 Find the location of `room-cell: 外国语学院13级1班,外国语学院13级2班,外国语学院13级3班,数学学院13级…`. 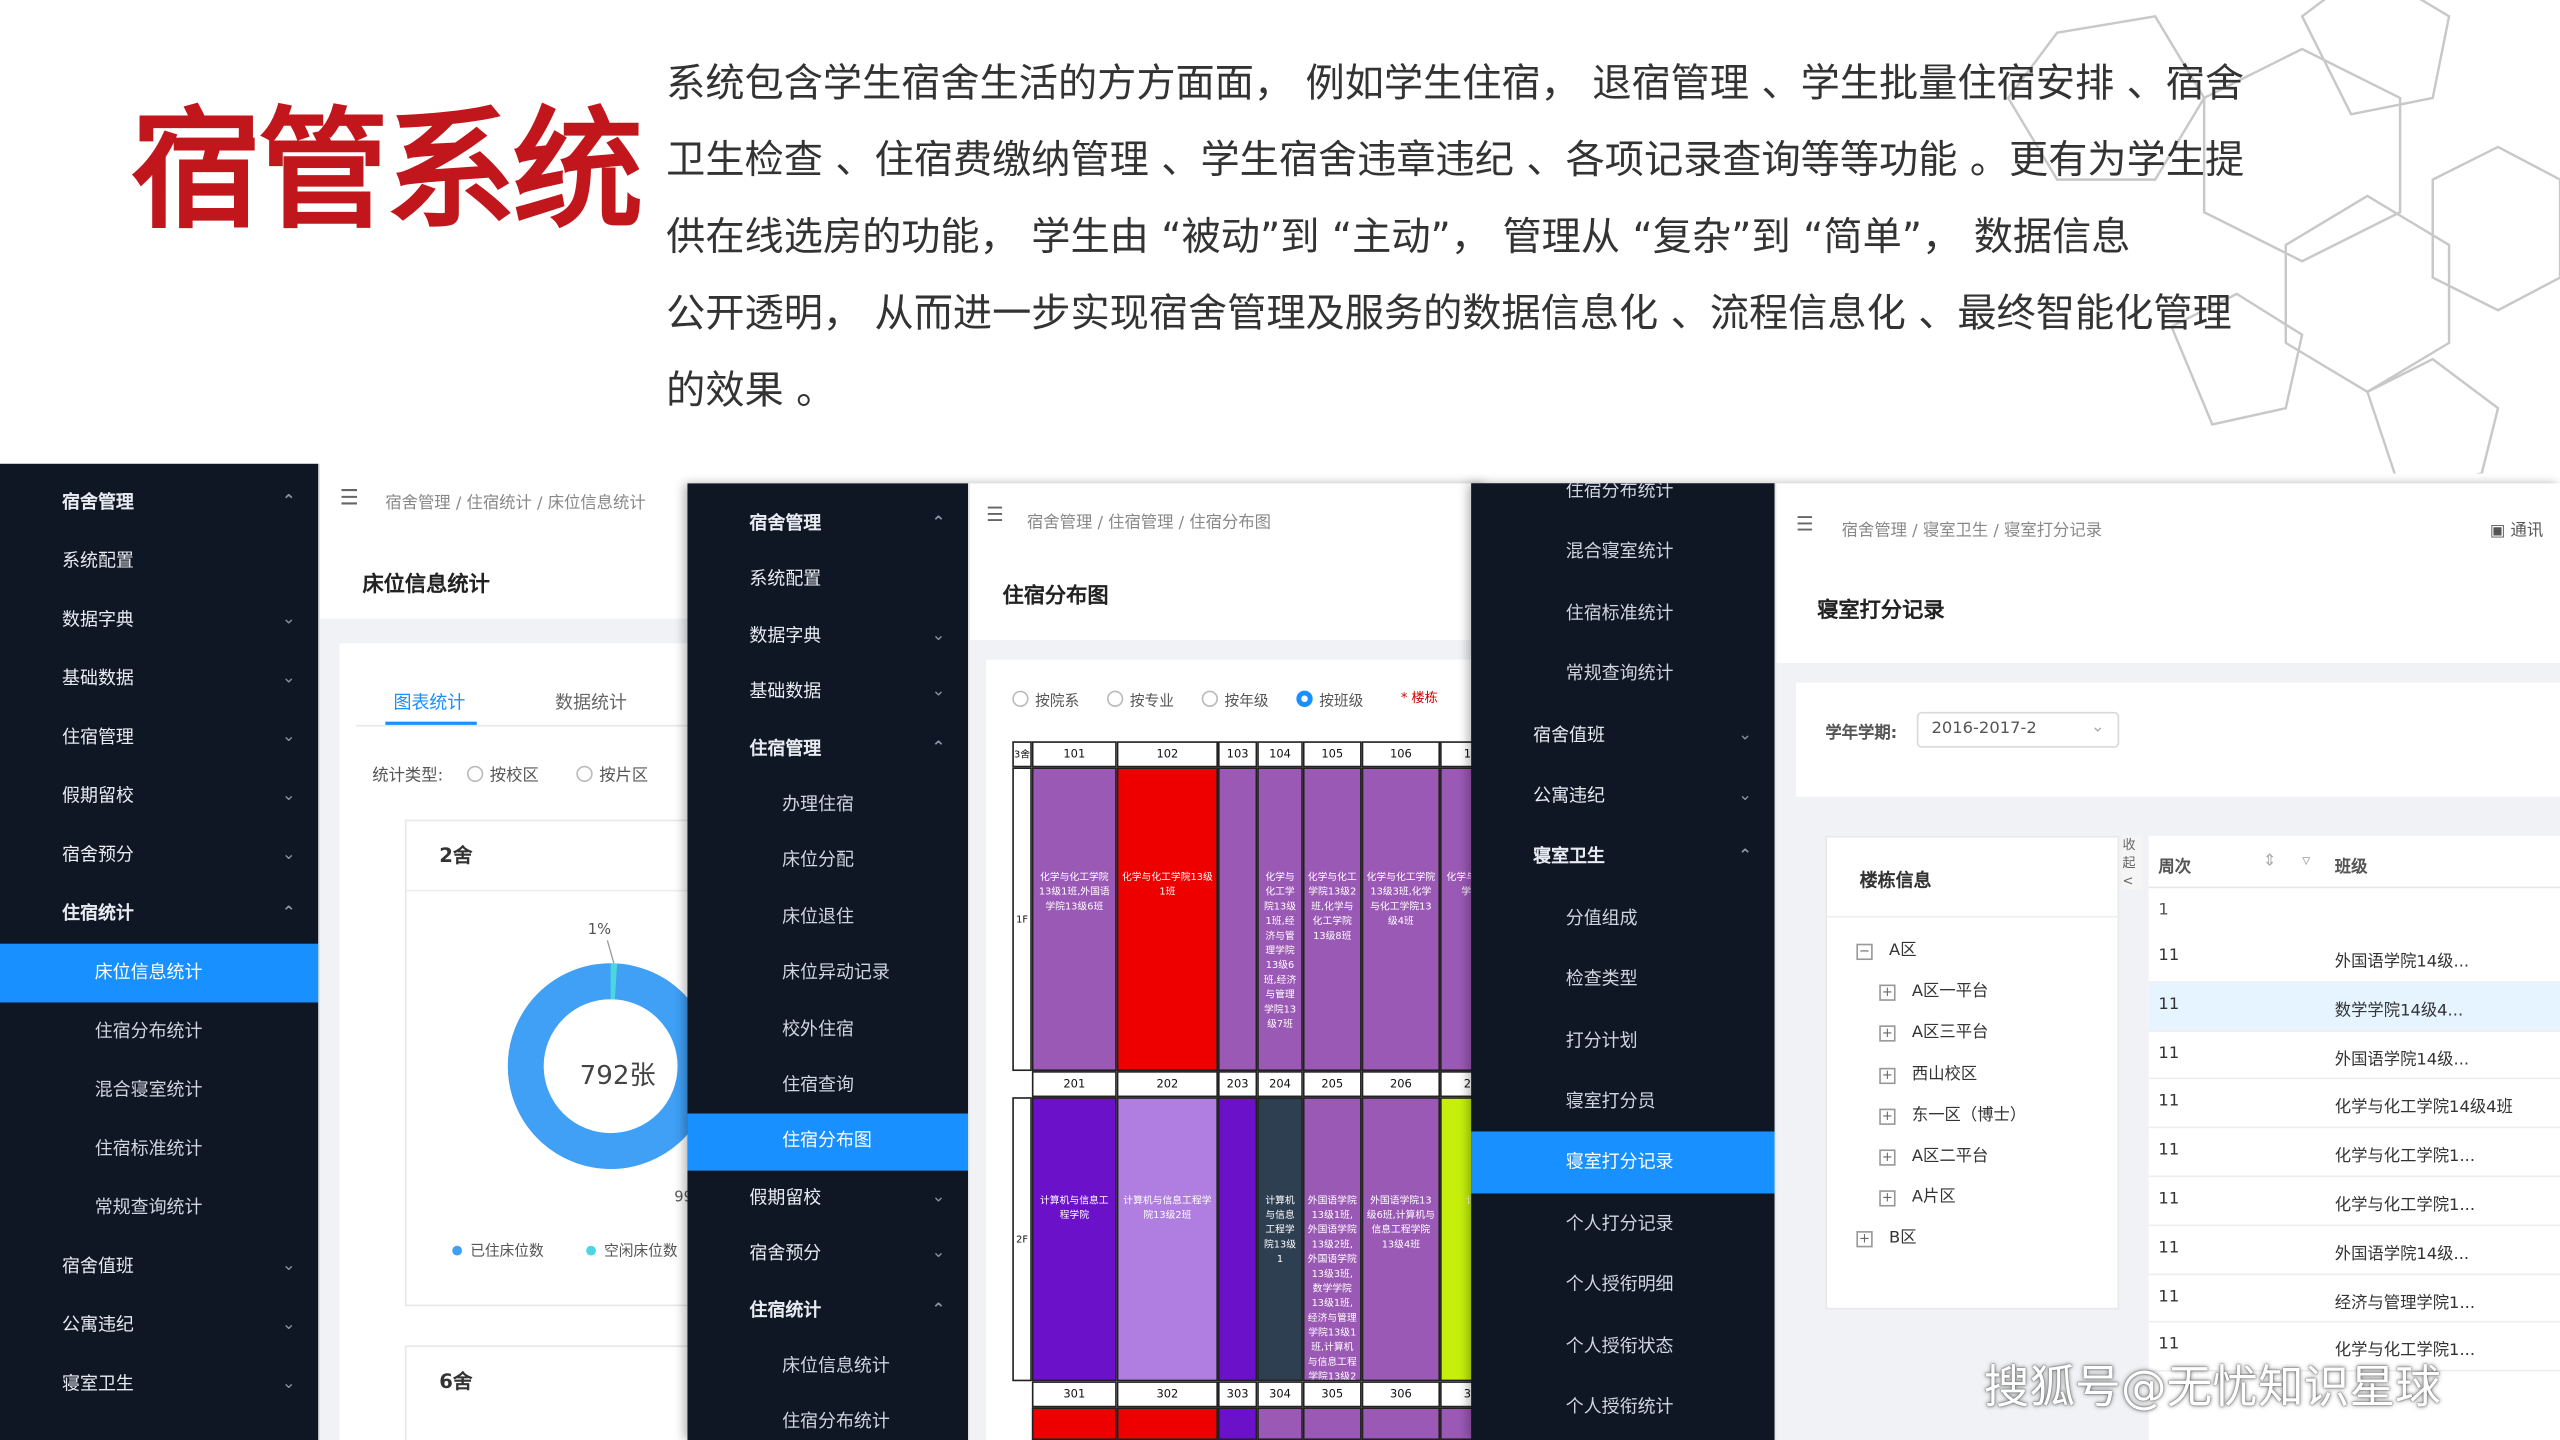

room-cell: 外国语学院13级1班,外国语学院13级2班,外国语学院13级3班,数学学院13级… is located at coordinates (1332, 1239).